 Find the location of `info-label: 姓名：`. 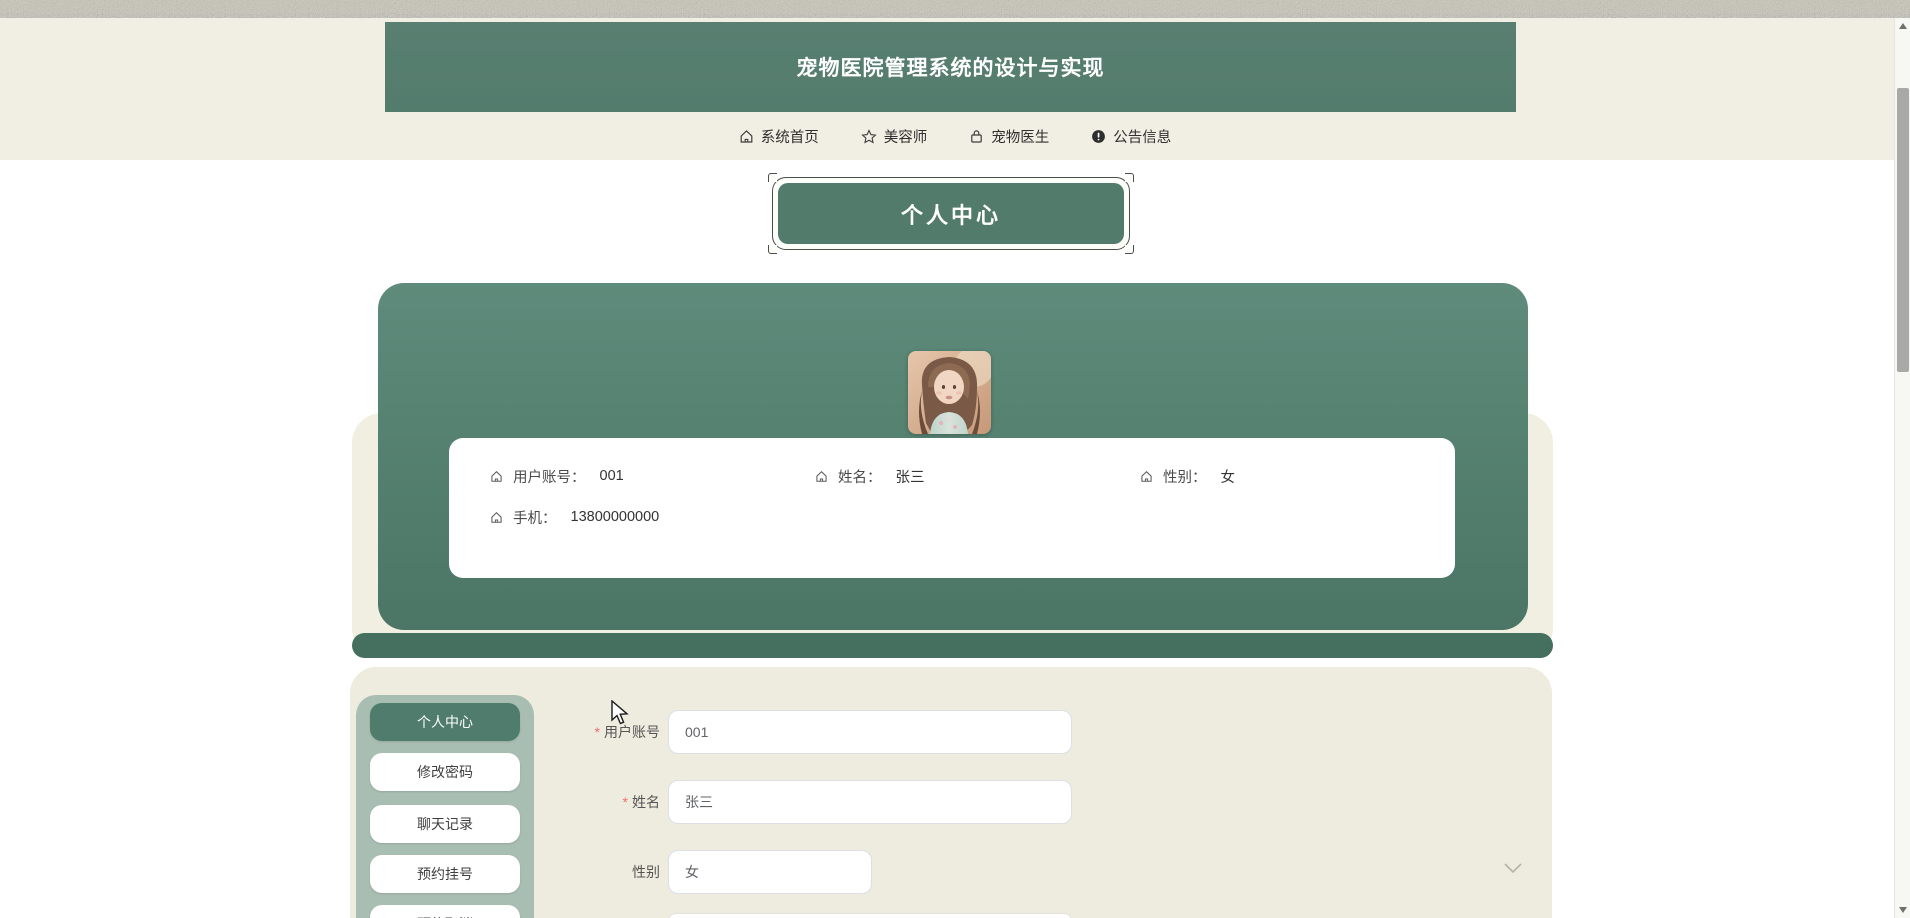

info-label: 姓名： is located at coordinates (860, 477).